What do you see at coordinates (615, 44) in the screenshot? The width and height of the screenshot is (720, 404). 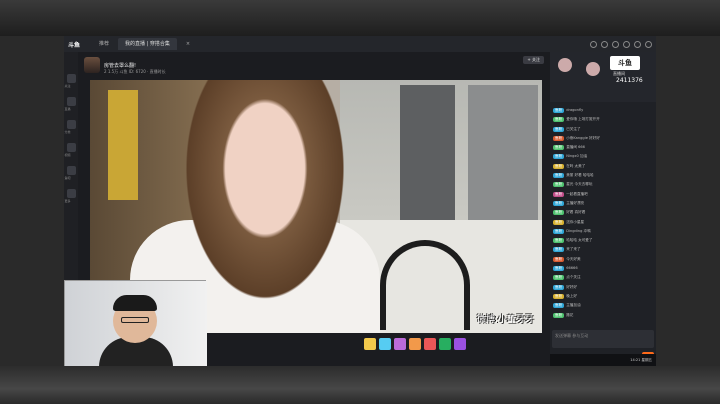 I see `user-icon` at bounding box center [615, 44].